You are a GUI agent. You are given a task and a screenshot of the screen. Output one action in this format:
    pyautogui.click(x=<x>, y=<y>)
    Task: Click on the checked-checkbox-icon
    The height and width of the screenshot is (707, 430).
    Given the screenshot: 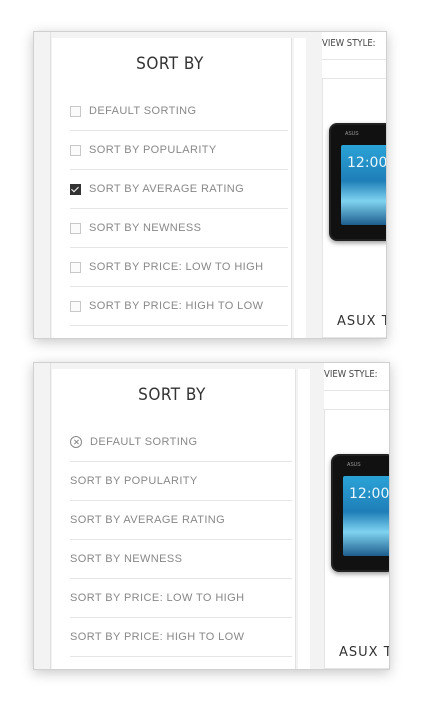 What is the action you would take?
    pyautogui.click(x=75, y=189)
    